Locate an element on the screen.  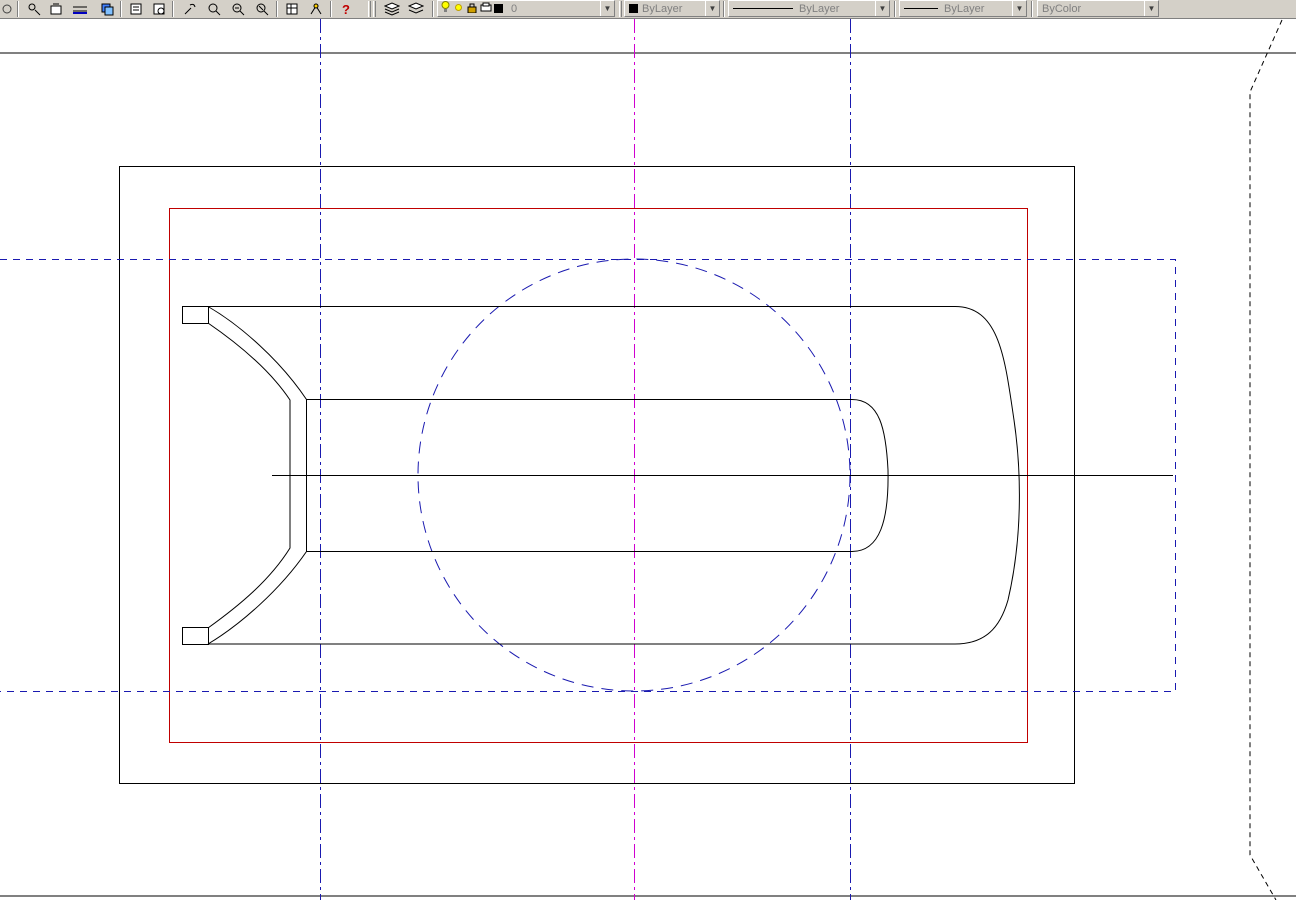
zoom-realtime-icon is located at coordinates (190, 9).